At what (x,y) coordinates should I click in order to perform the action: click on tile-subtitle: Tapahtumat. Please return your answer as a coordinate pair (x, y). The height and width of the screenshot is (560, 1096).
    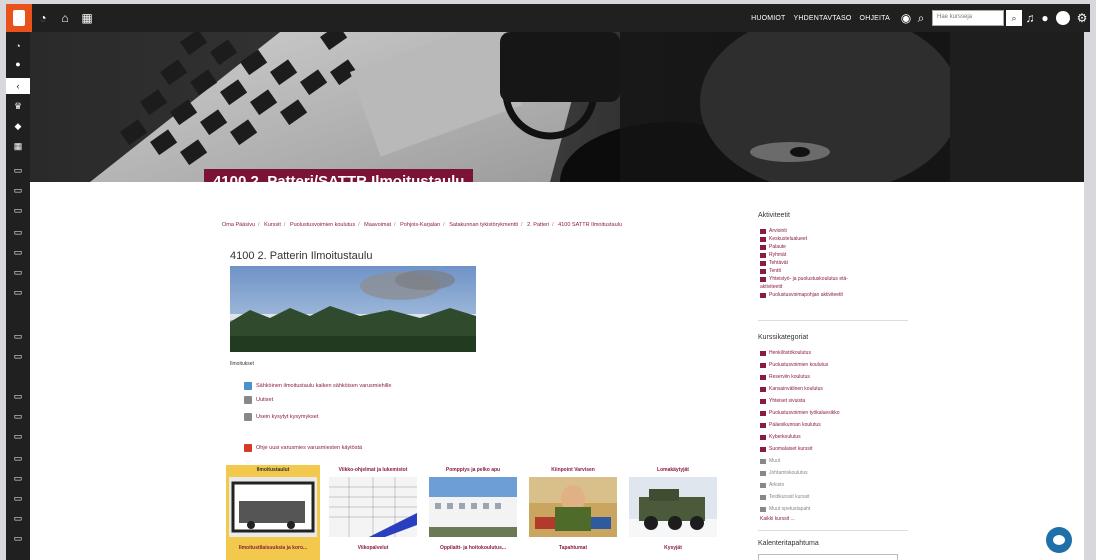
    Looking at the image, I should click on (573, 548).